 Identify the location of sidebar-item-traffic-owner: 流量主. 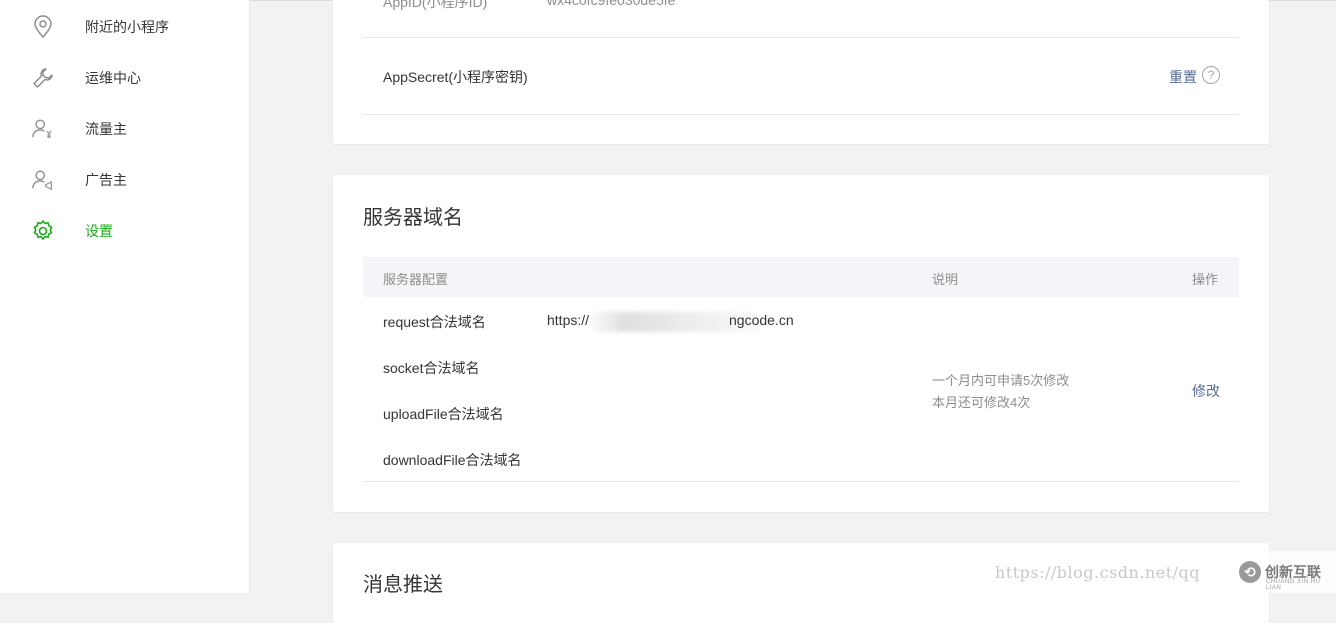
(124, 129).